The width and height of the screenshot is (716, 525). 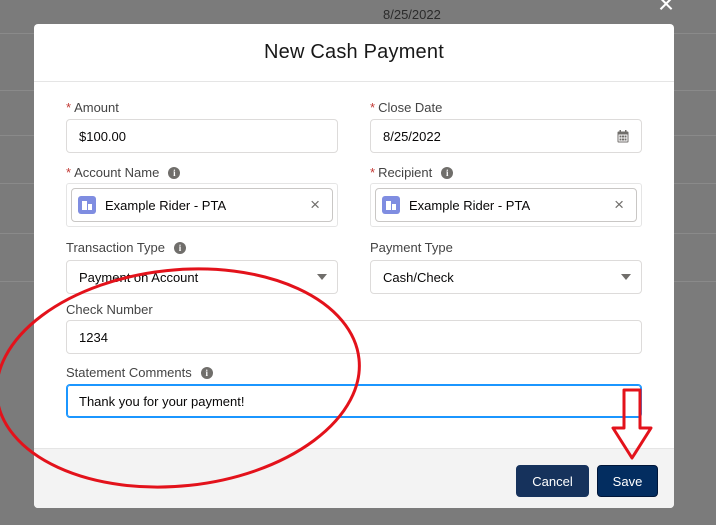 I want to click on recipient-pill: Example Rider - PTA ×, so click(x=506, y=205).